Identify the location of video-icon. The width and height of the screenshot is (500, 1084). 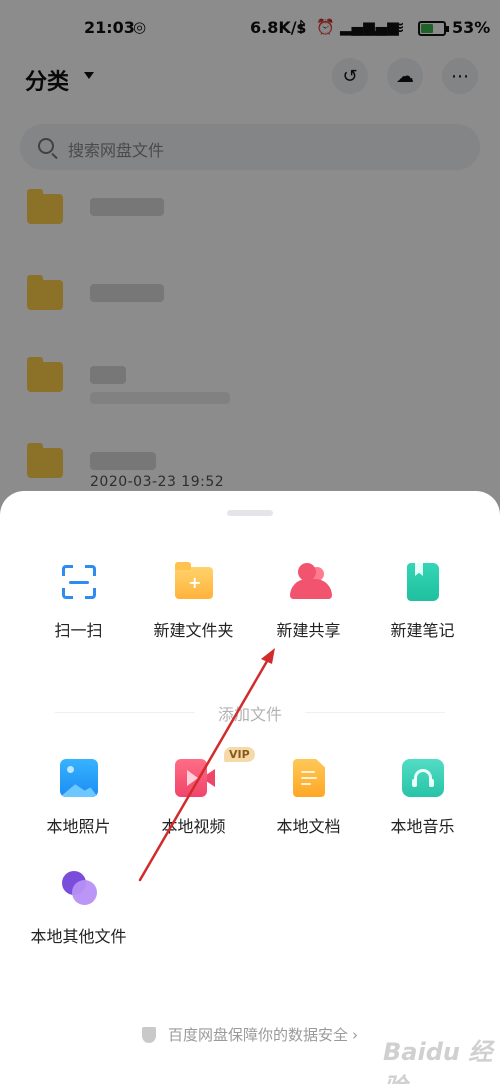
(195, 778).